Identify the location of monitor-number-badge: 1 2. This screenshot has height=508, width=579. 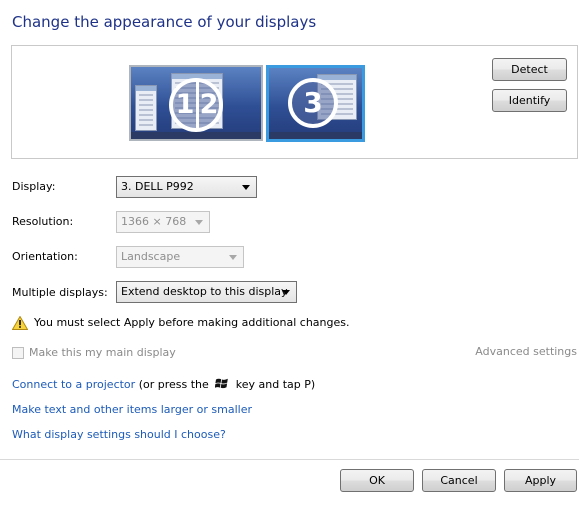
(196, 105).